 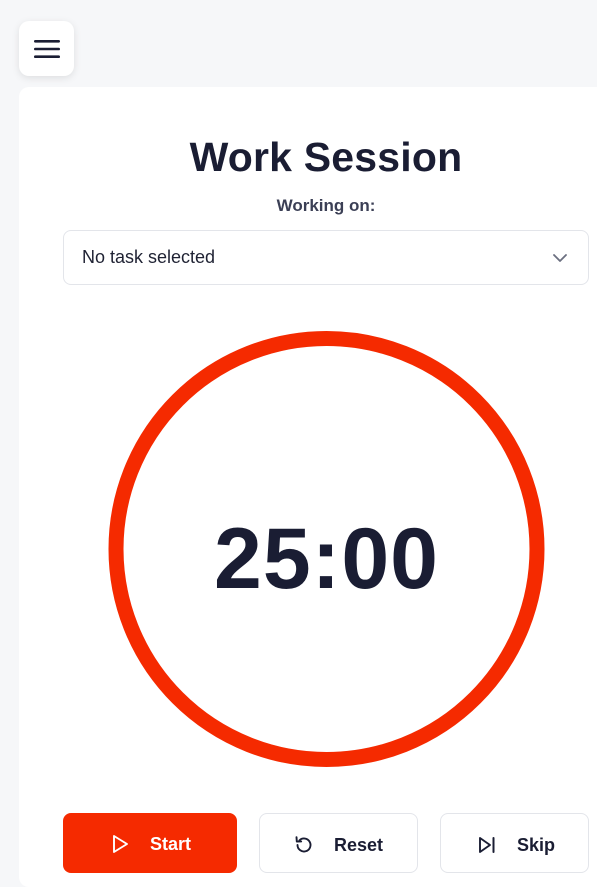 What do you see at coordinates (171, 844) in the screenshot?
I see `start-button-label: Start` at bounding box center [171, 844].